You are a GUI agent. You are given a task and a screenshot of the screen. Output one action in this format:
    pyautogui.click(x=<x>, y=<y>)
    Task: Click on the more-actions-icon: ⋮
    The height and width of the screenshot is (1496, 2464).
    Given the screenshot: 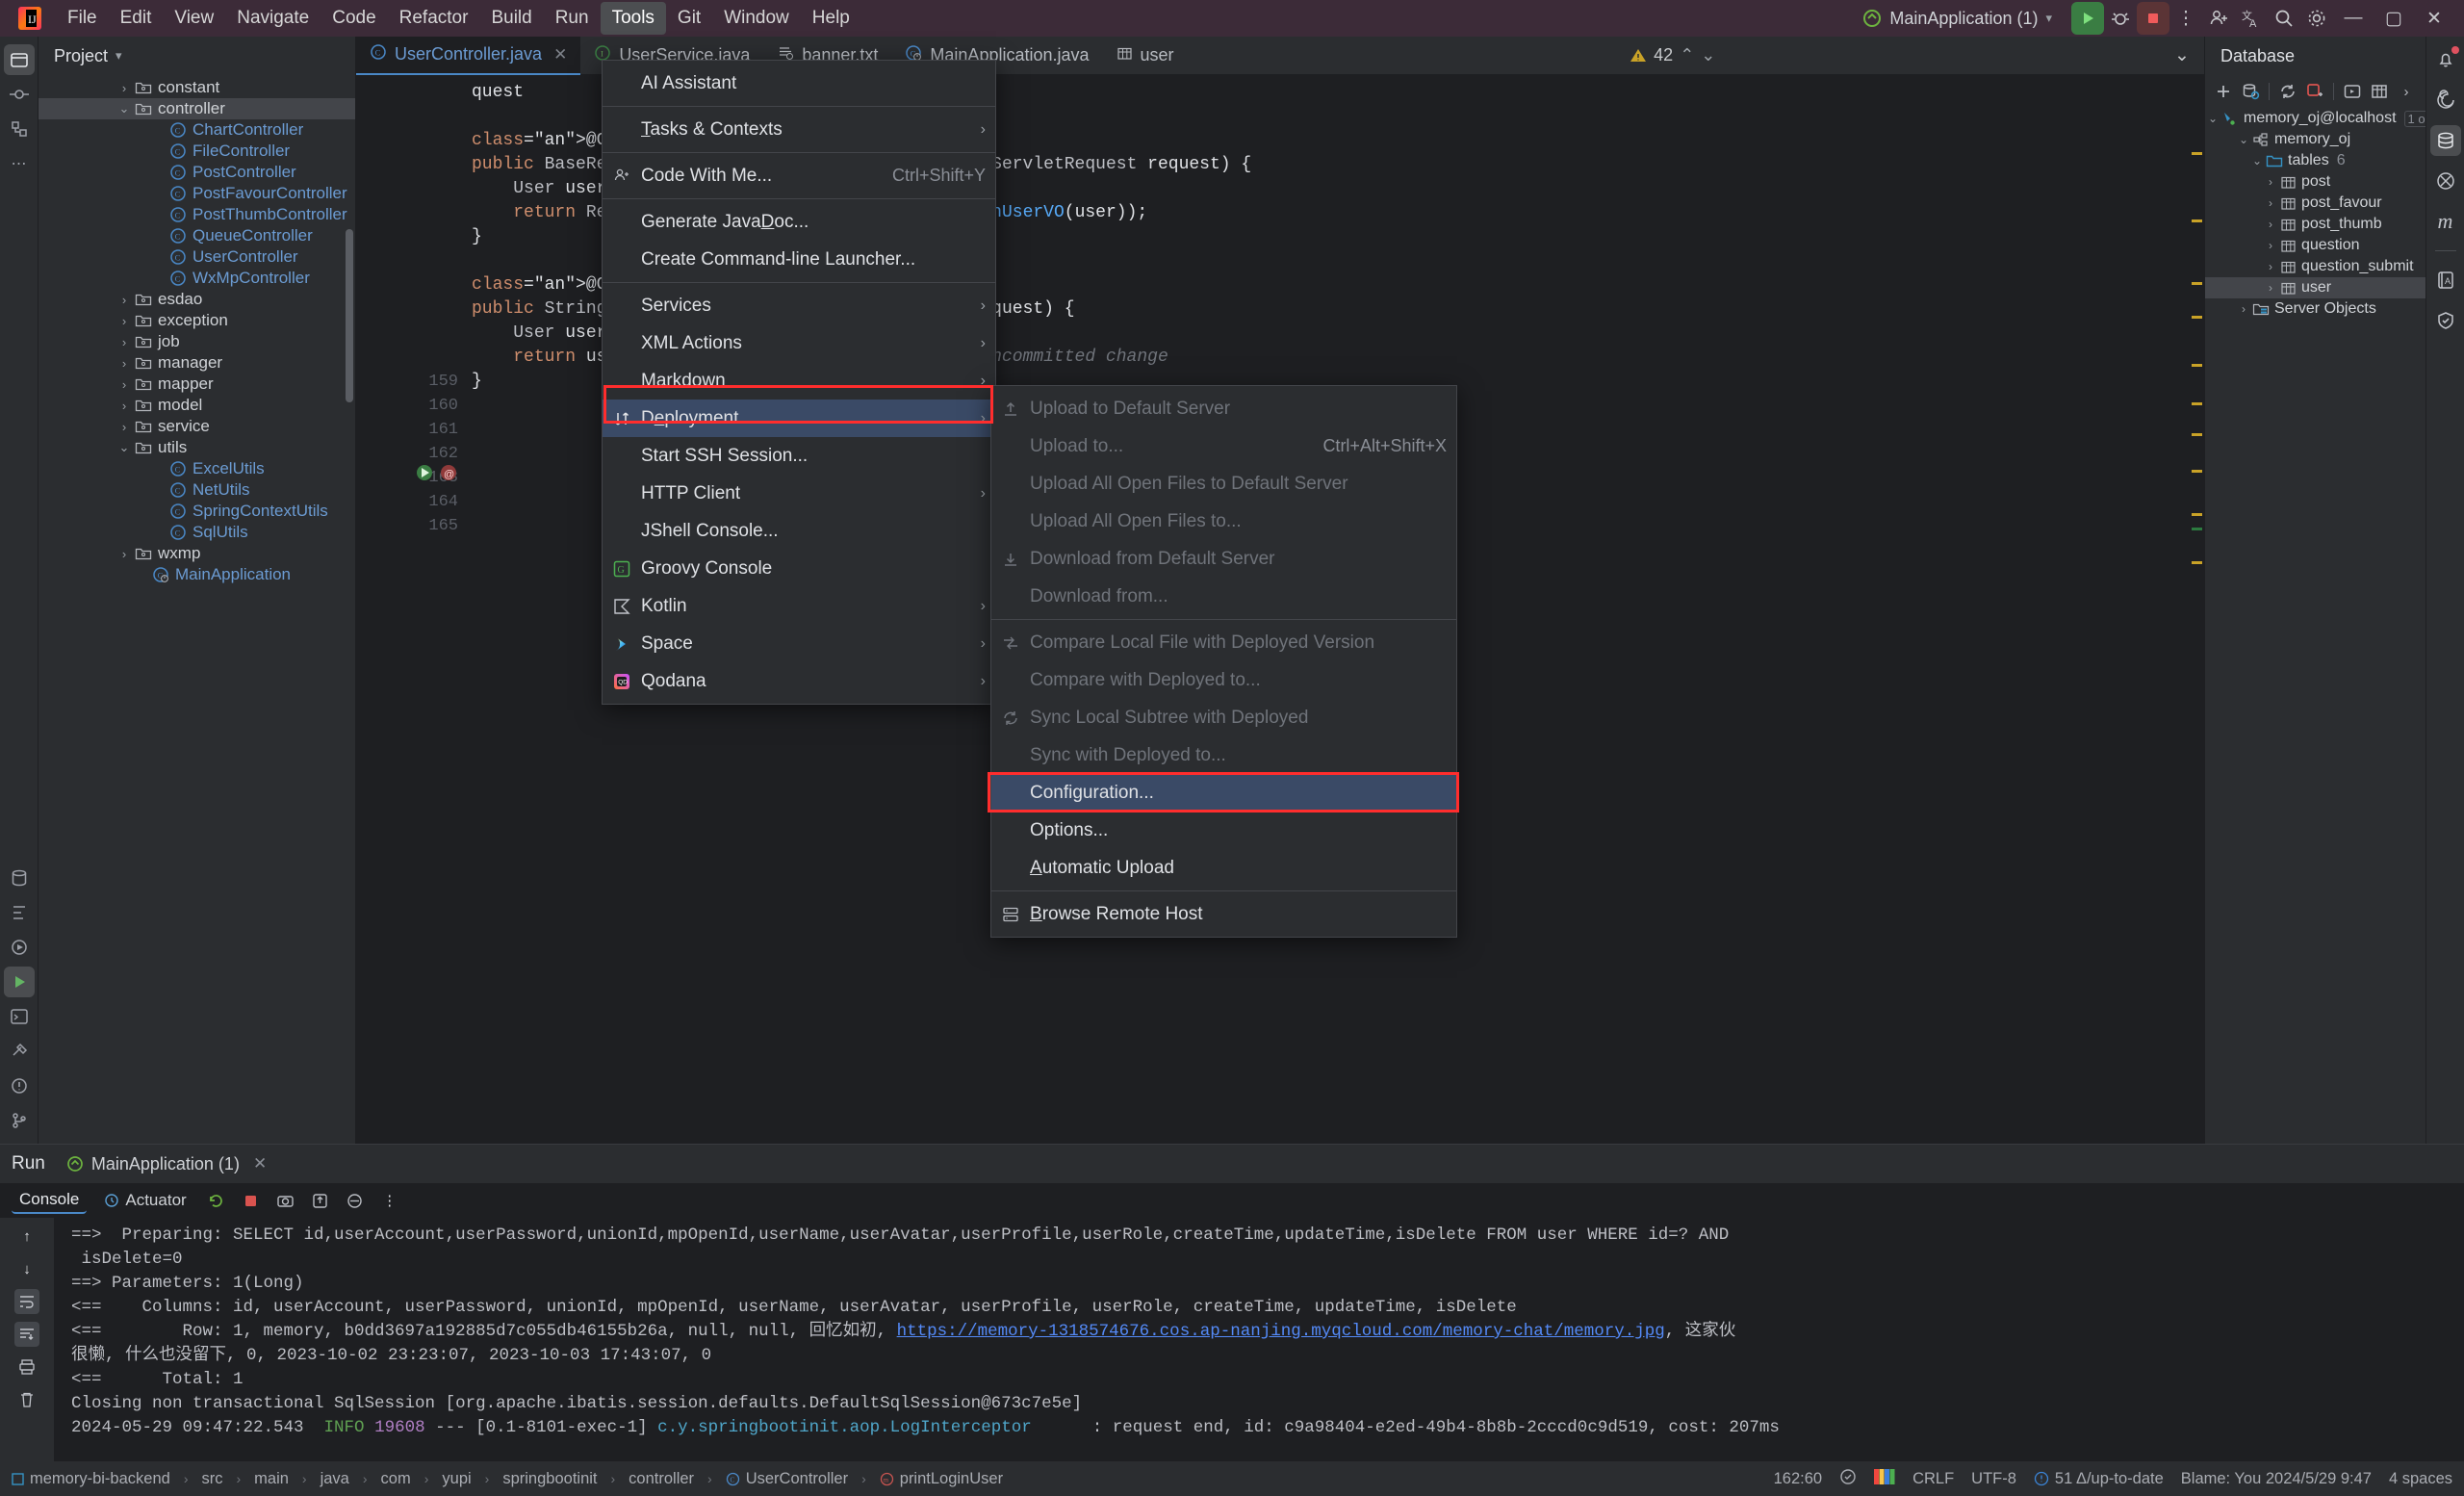 What is the action you would take?
    pyautogui.click(x=2185, y=18)
    